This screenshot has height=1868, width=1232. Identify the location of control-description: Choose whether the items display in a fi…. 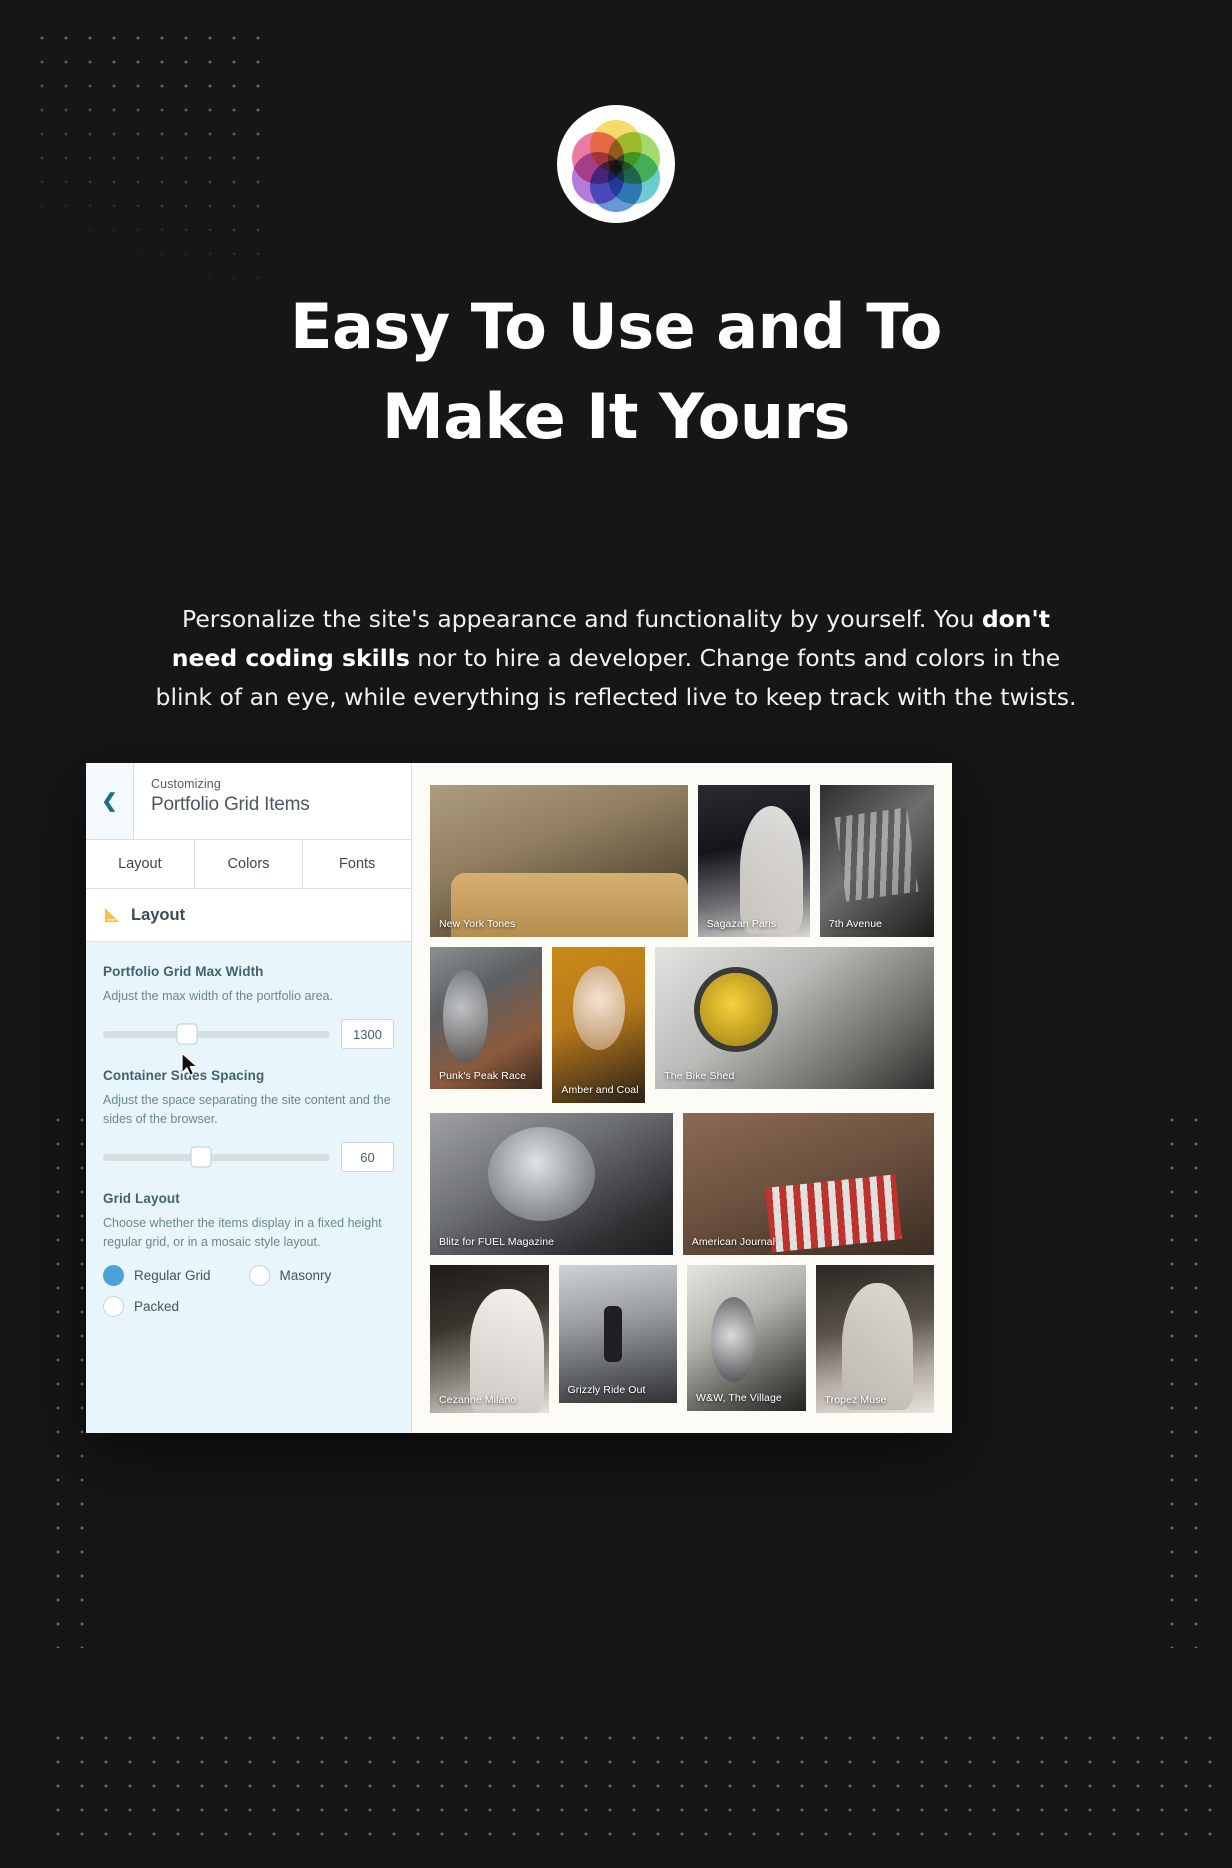
(242, 1232).